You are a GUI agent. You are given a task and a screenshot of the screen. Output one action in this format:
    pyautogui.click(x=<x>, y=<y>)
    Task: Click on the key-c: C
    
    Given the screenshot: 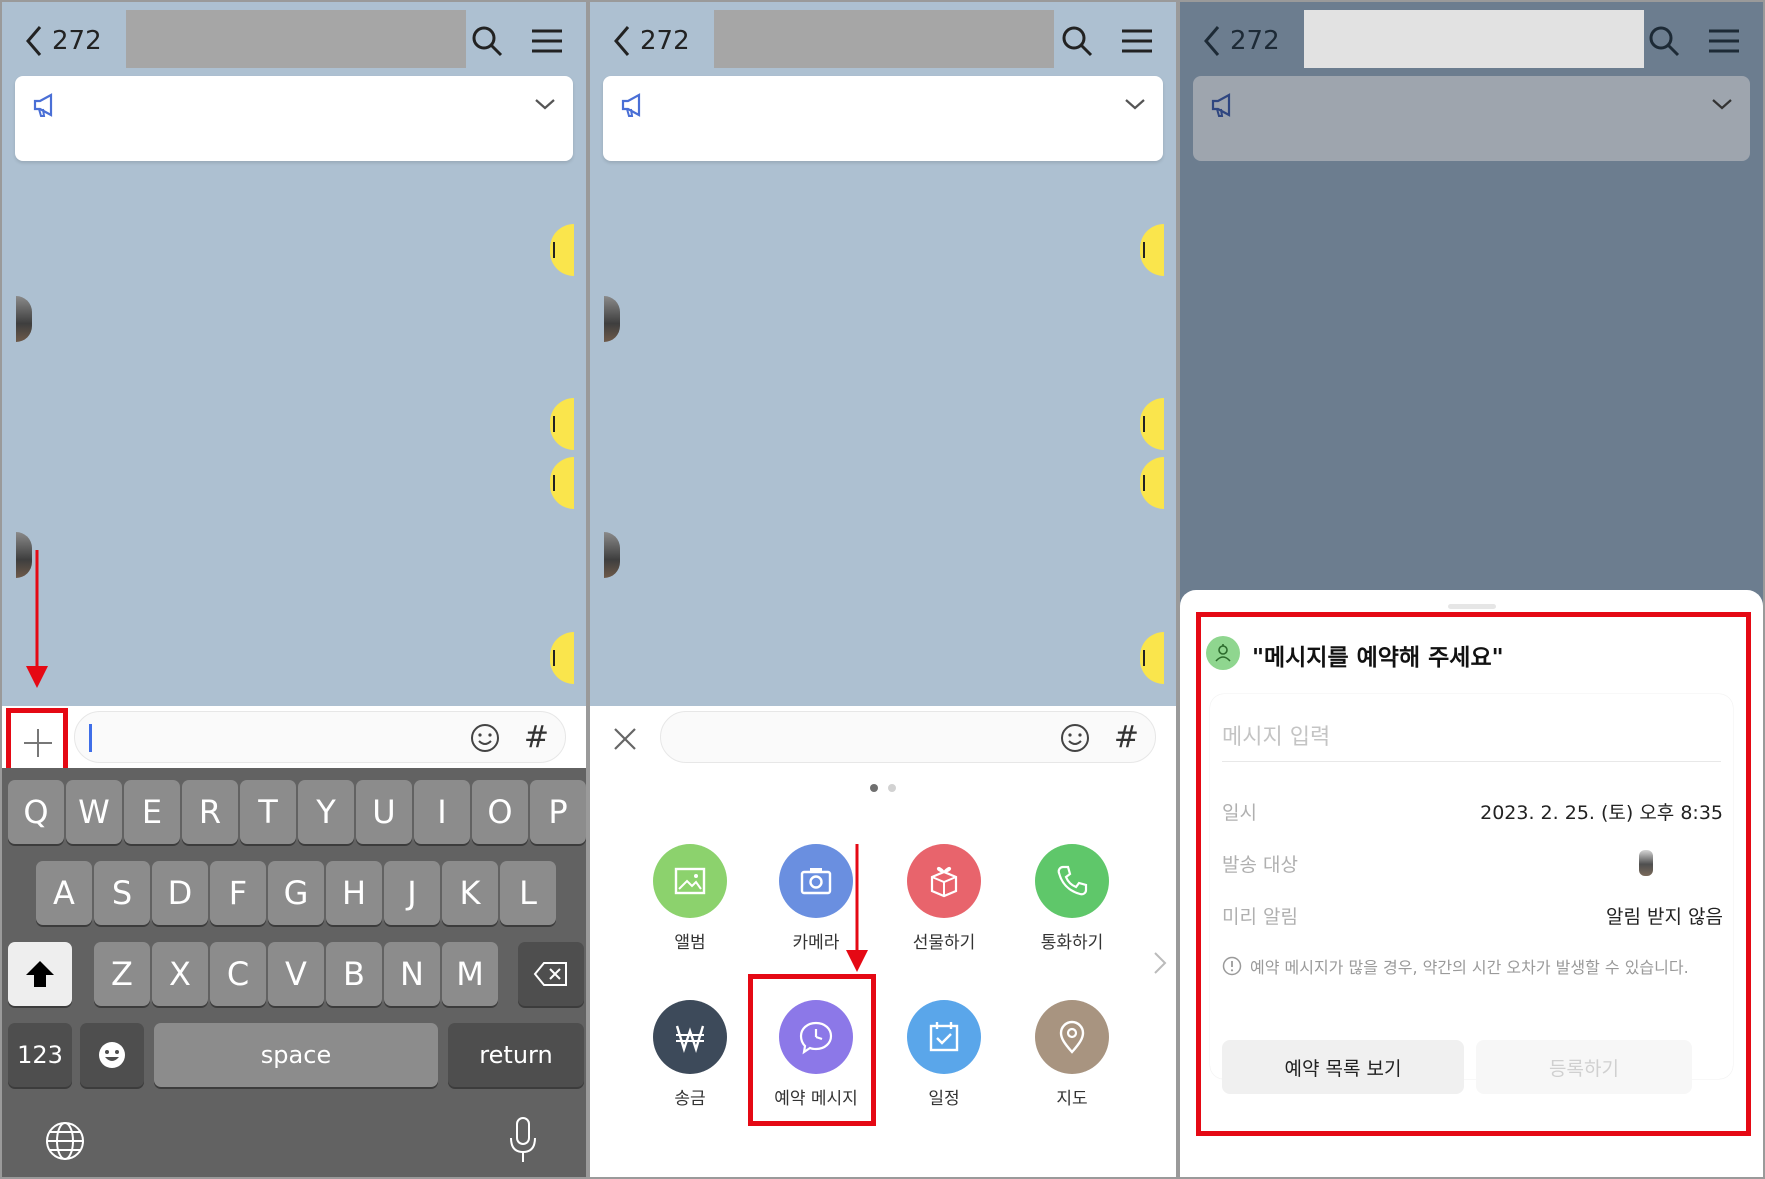 What is the action you would take?
    pyautogui.click(x=238, y=974)
    